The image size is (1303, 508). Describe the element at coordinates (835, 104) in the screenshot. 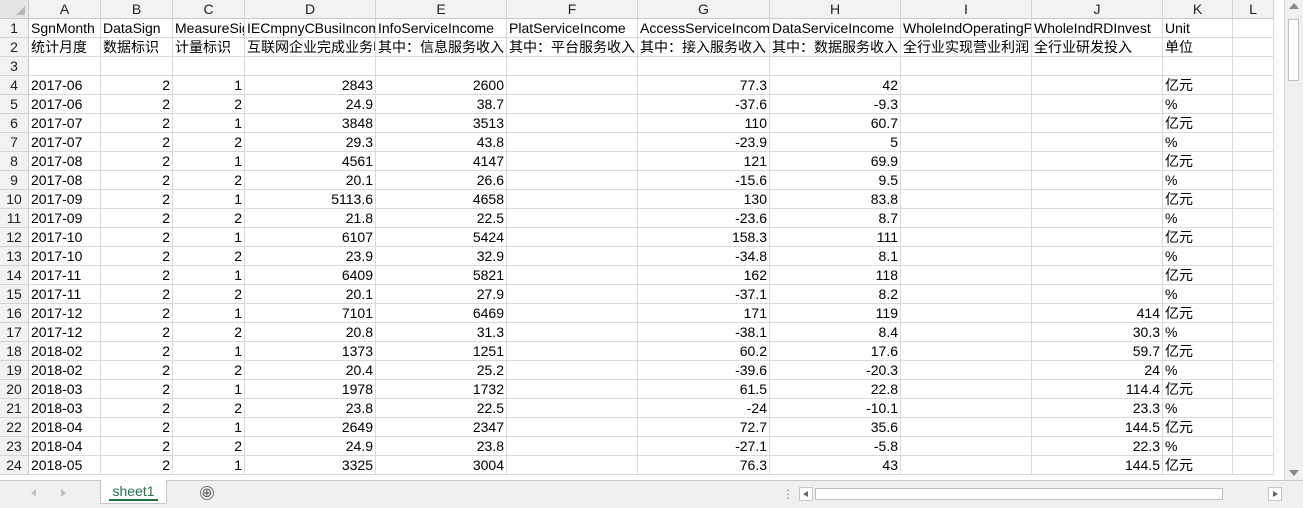

I see `cell-h5: -9.3` at that location.